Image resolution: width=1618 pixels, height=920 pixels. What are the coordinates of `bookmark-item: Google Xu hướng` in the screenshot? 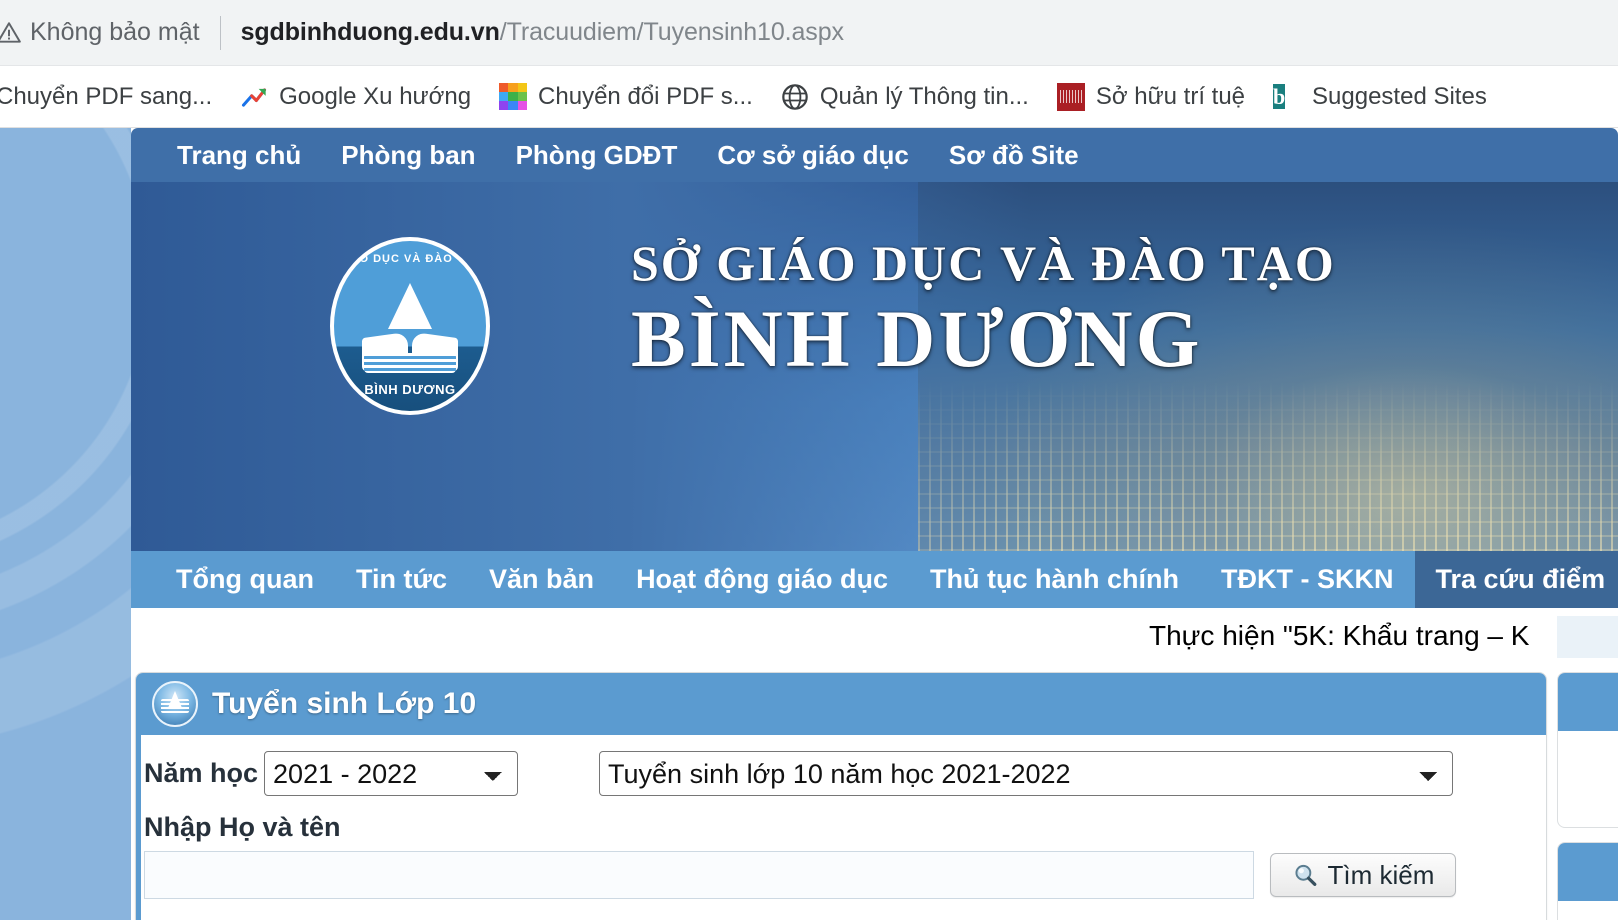 It's located at (355, 97).